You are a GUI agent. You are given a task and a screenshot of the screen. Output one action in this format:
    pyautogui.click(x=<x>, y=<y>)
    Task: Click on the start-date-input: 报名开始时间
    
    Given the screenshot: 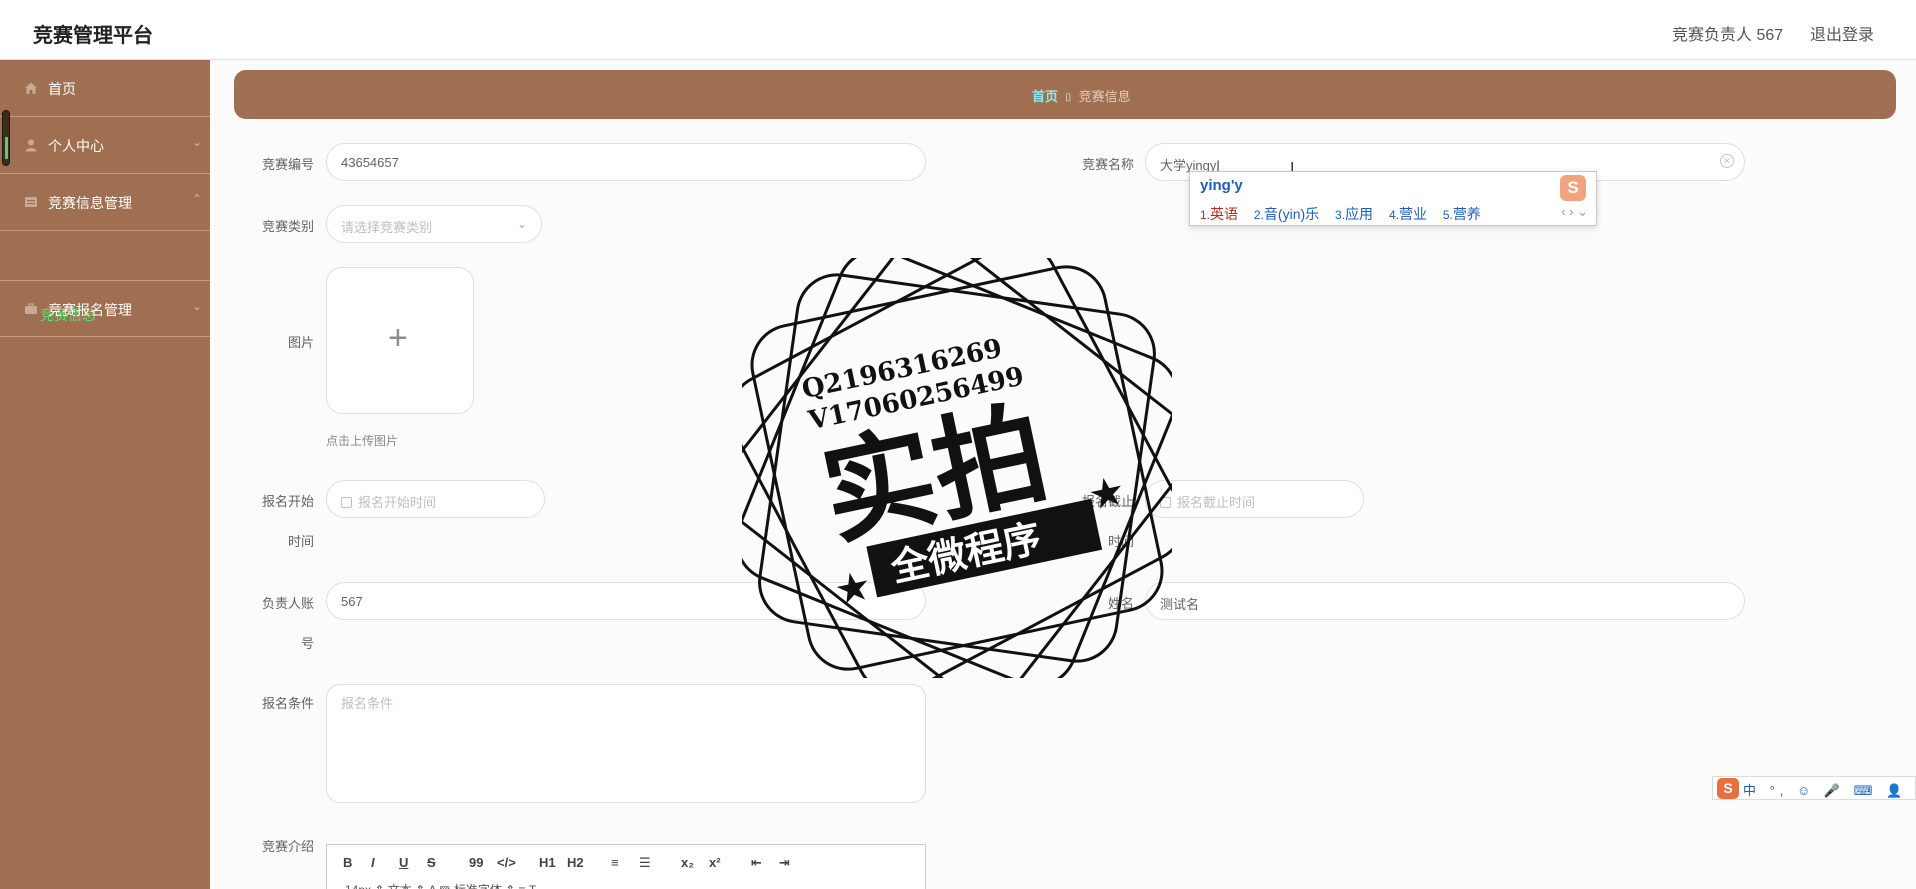 What is the action you would take?
    pyautogui.click(x=435, y=499)
    